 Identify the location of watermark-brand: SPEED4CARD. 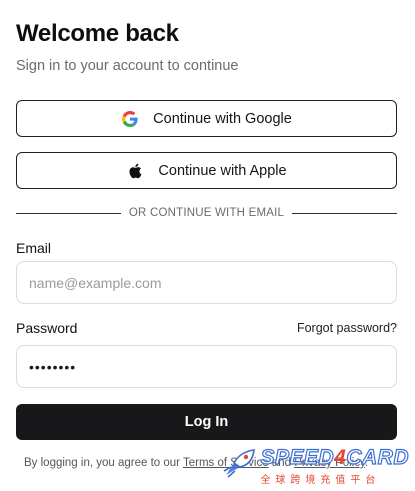
(334, 457).